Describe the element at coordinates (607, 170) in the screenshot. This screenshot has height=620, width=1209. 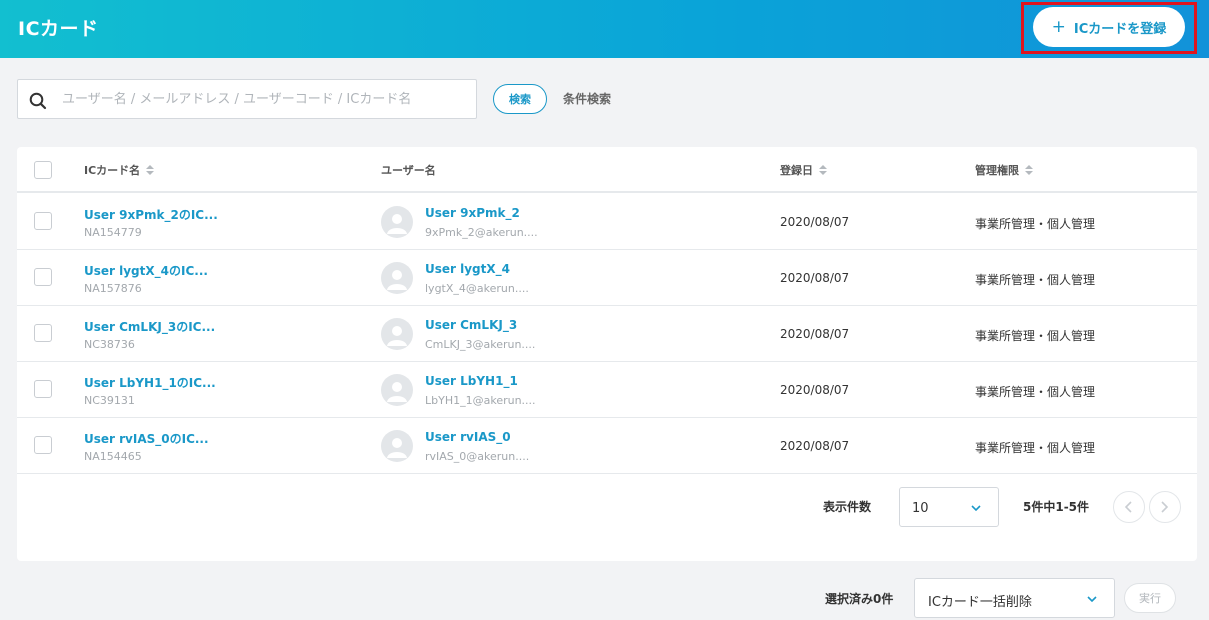
I see `table-header: ICカード名 ユーザー名 登録日 管理権限` at that location.